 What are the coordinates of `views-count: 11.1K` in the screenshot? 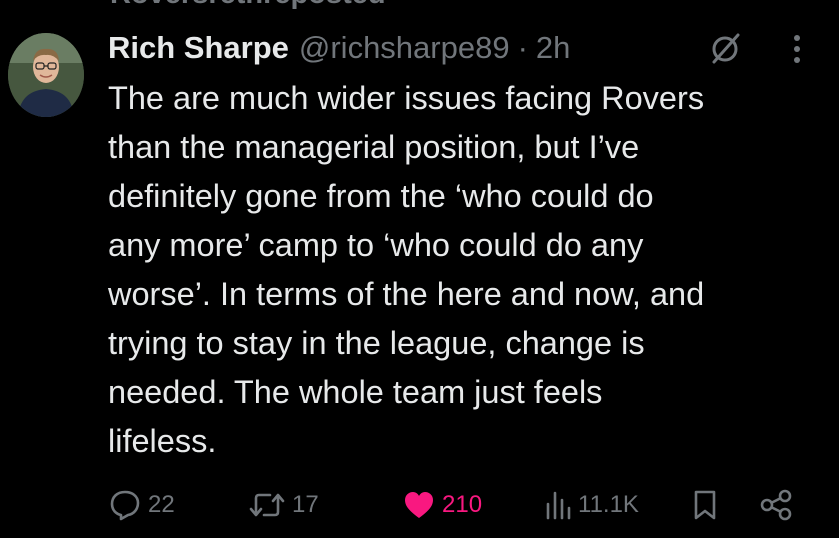 It's located at (608, 504).